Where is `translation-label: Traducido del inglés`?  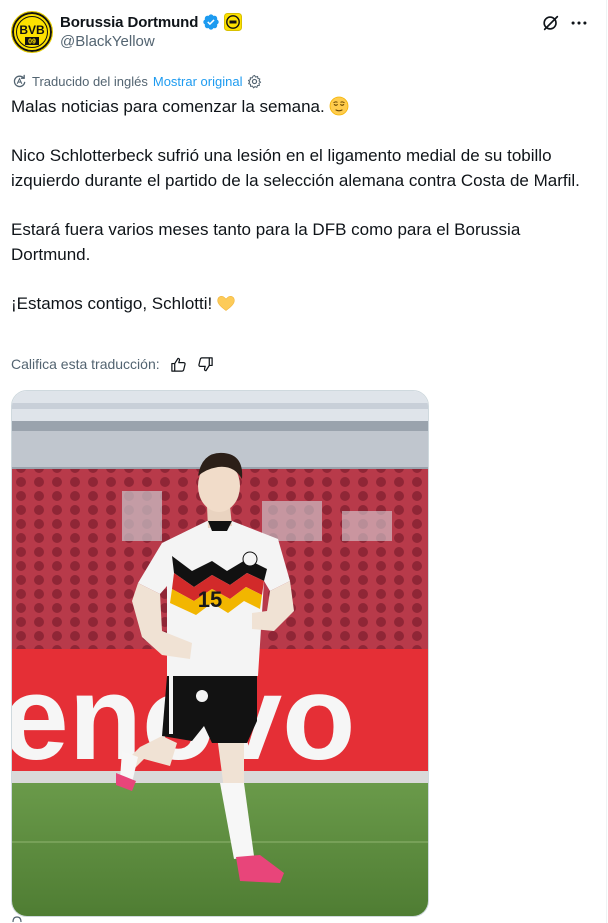
translation-label: Traducido del inglés is located at coordinates (90, 81).